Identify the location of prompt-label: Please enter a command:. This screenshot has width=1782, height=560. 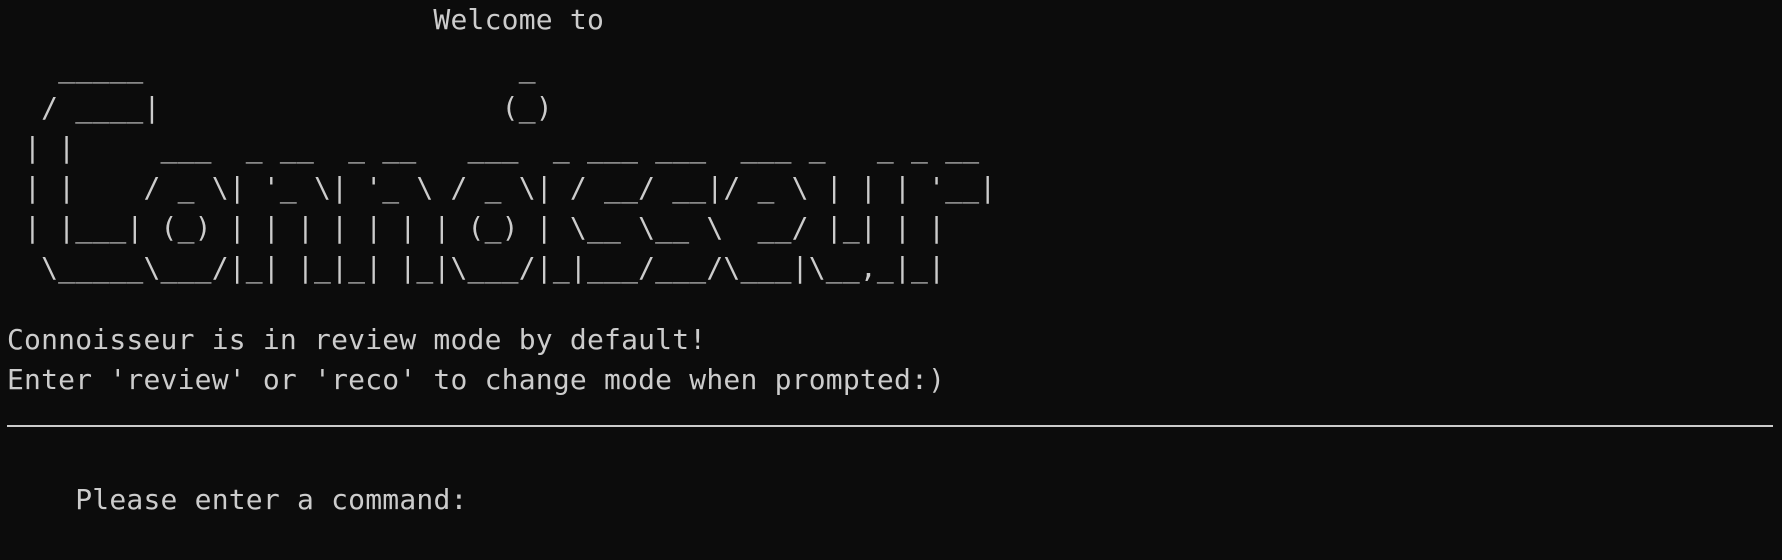
(280, 499).